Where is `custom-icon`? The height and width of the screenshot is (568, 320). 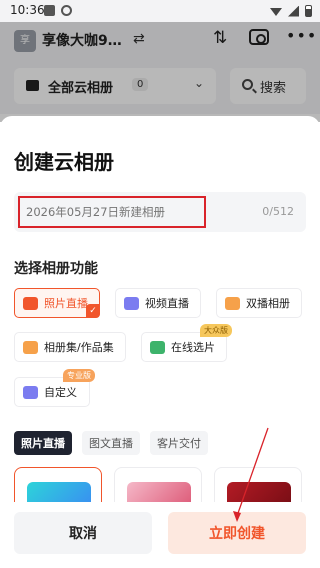
custom-icon is located at coordinates (30, 392).